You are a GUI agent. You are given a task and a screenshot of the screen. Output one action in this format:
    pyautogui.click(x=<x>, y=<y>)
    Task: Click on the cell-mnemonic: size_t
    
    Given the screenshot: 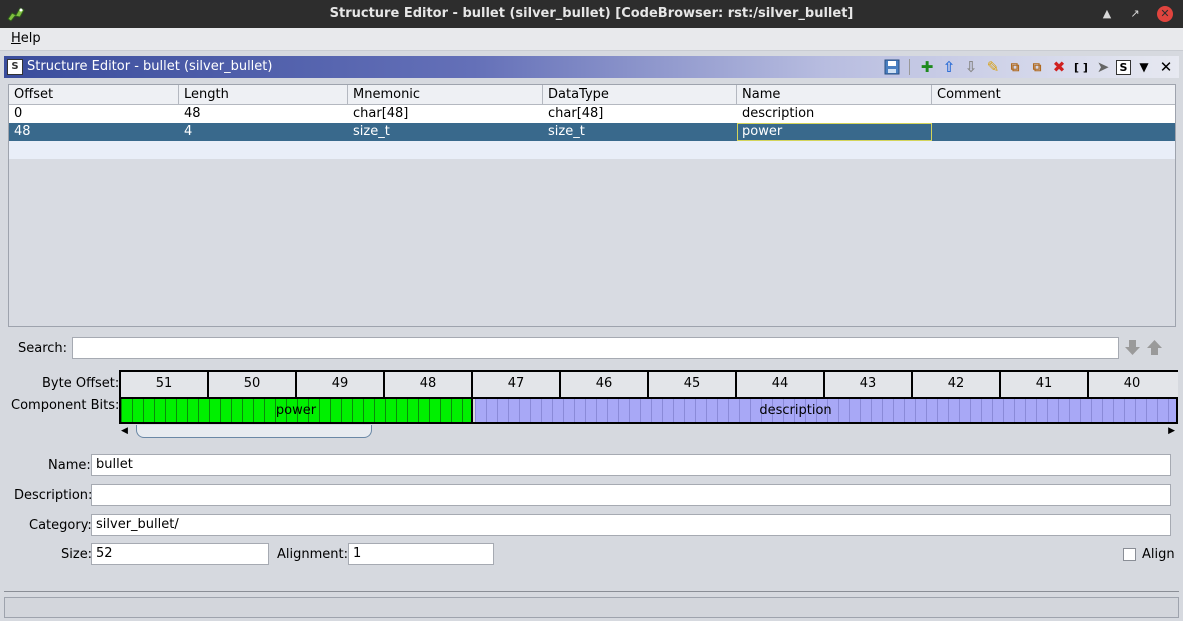 What is the action you would take?
    pyautogui.click(x=445, y=132)
    